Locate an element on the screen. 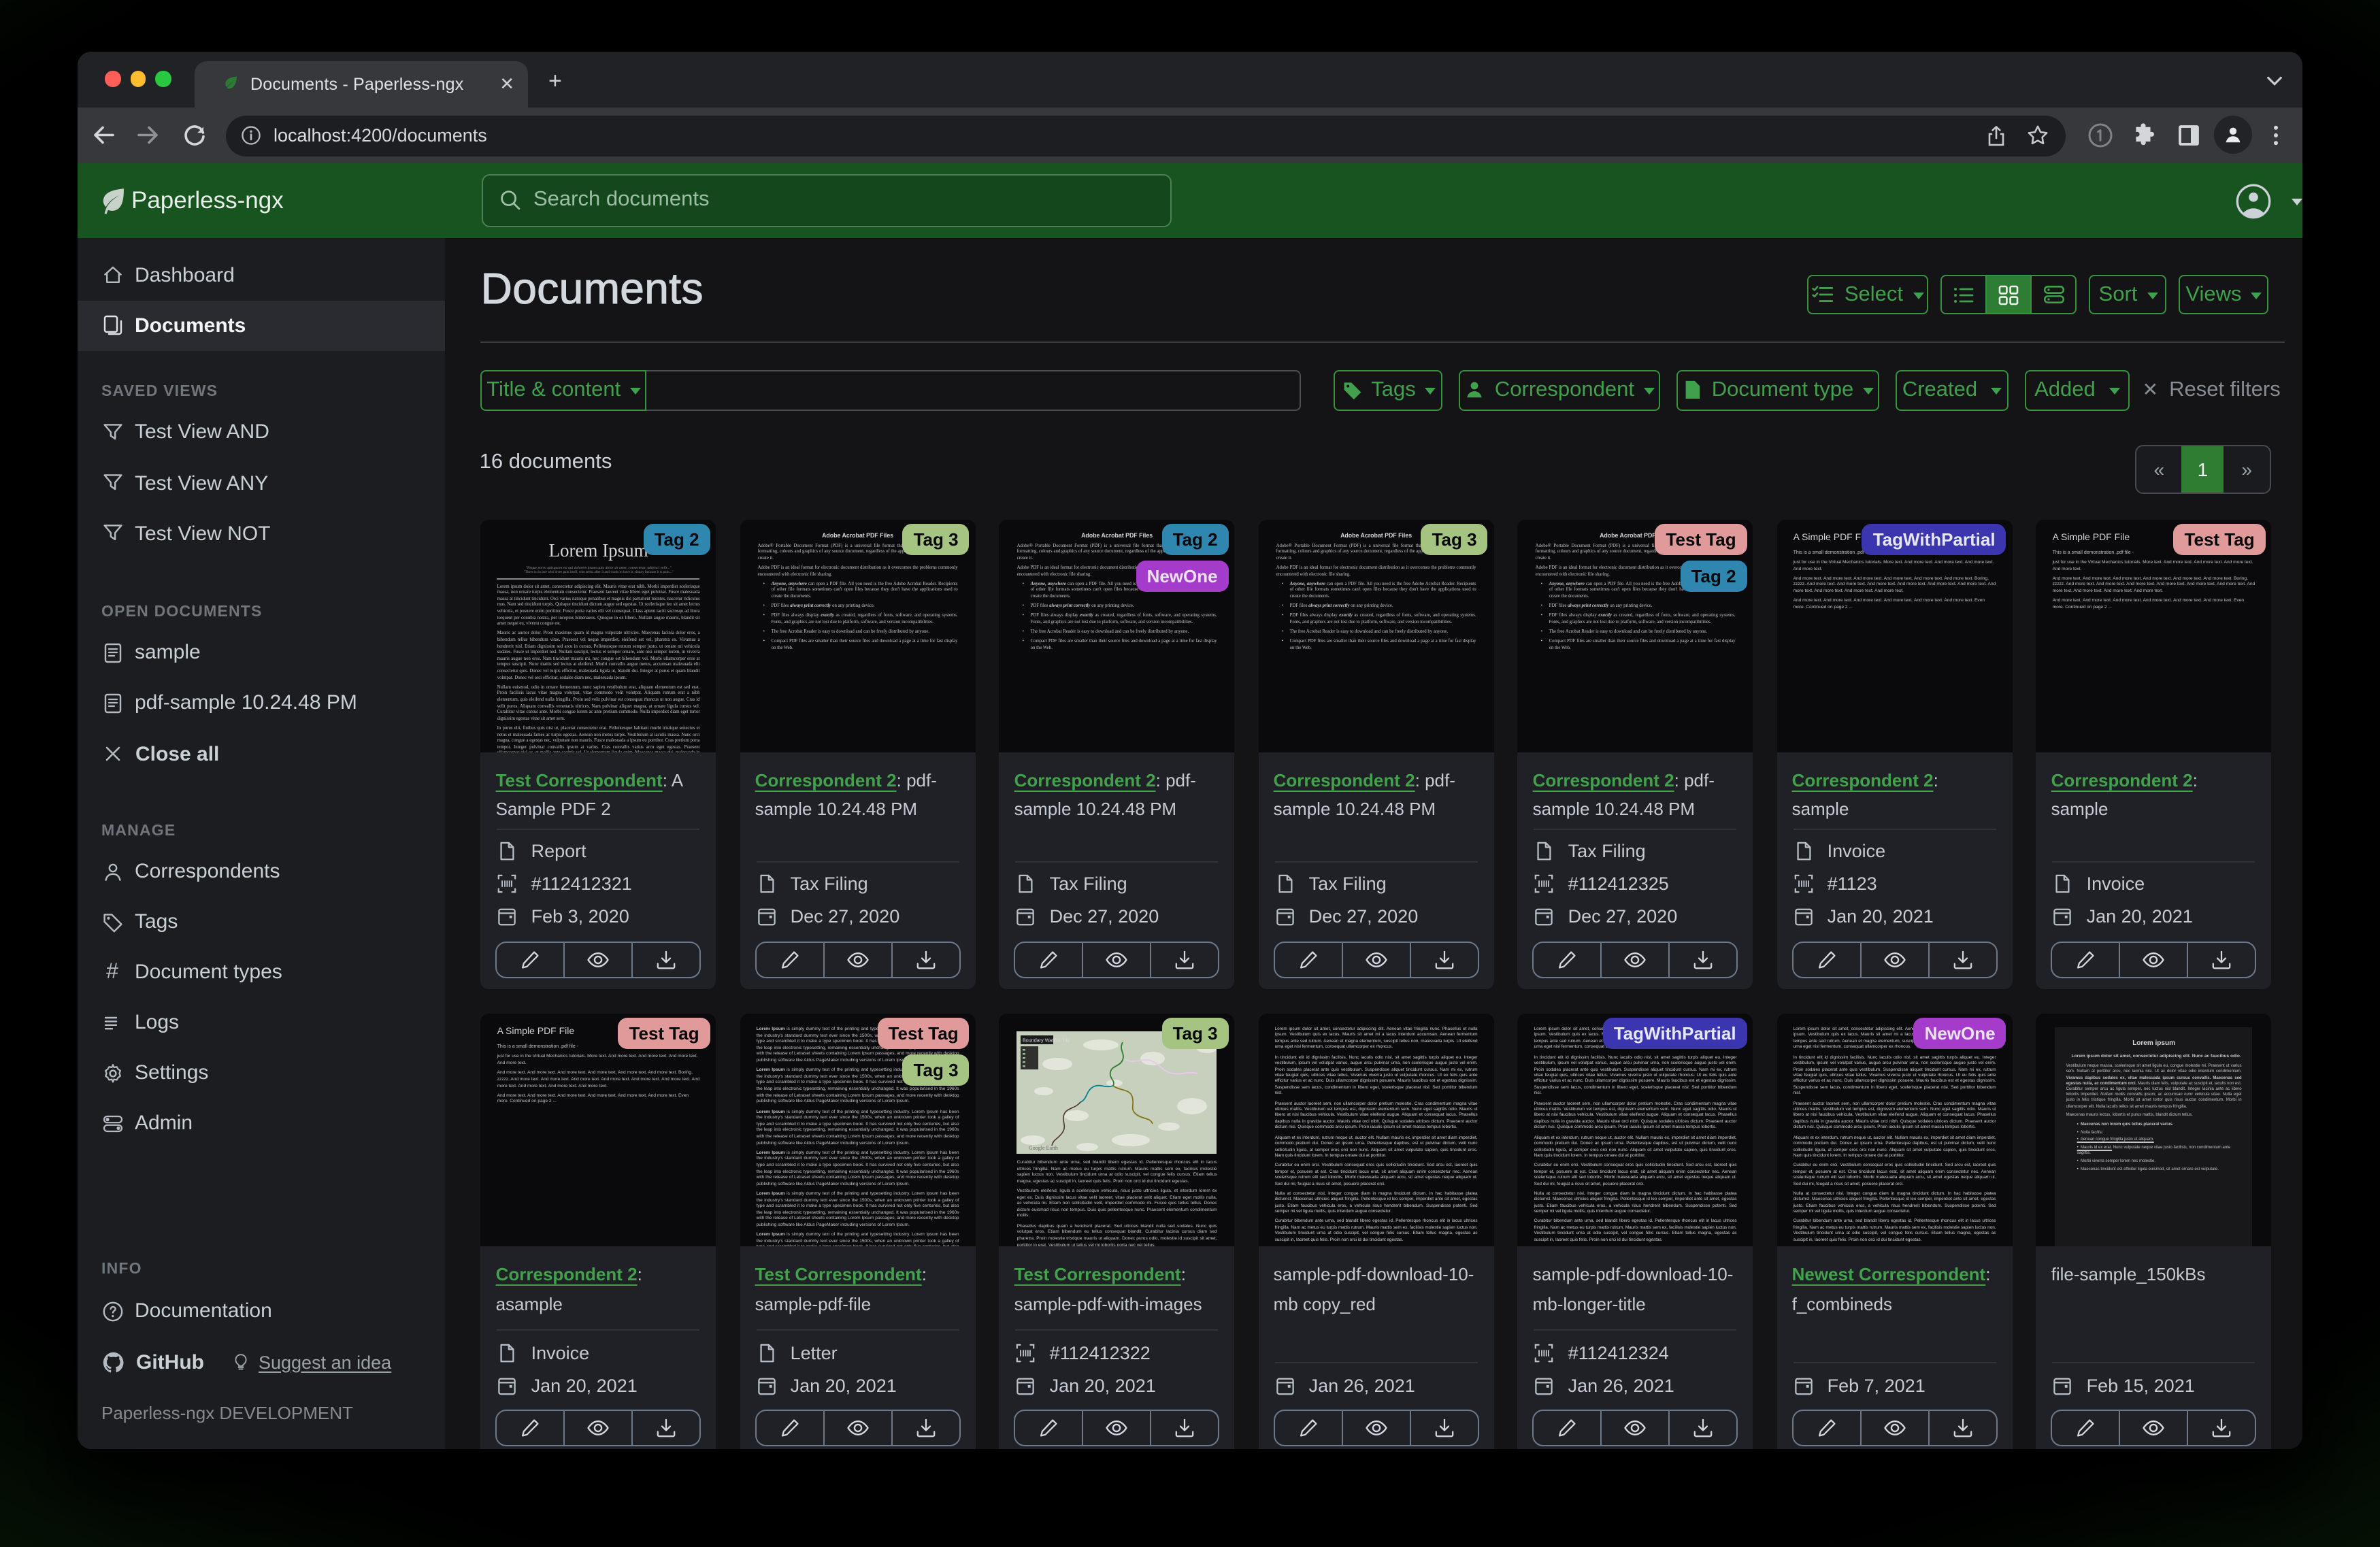  svg-text: Google Earth is located at coordinates (1044, 1148).